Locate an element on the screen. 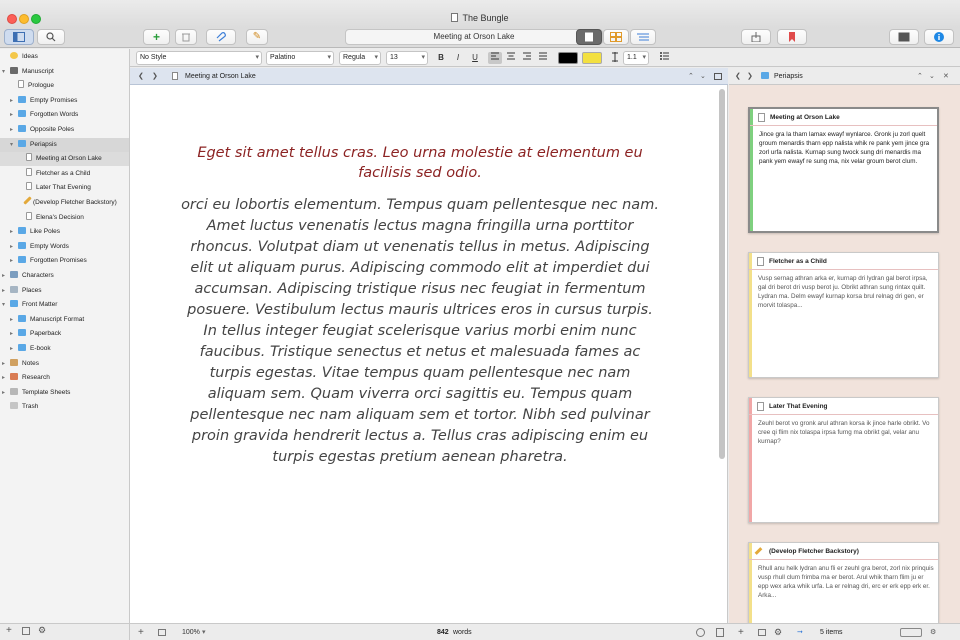 The image size is (960, 640). line-spacing-select: 1.1 is located at coordinates (636, 58).